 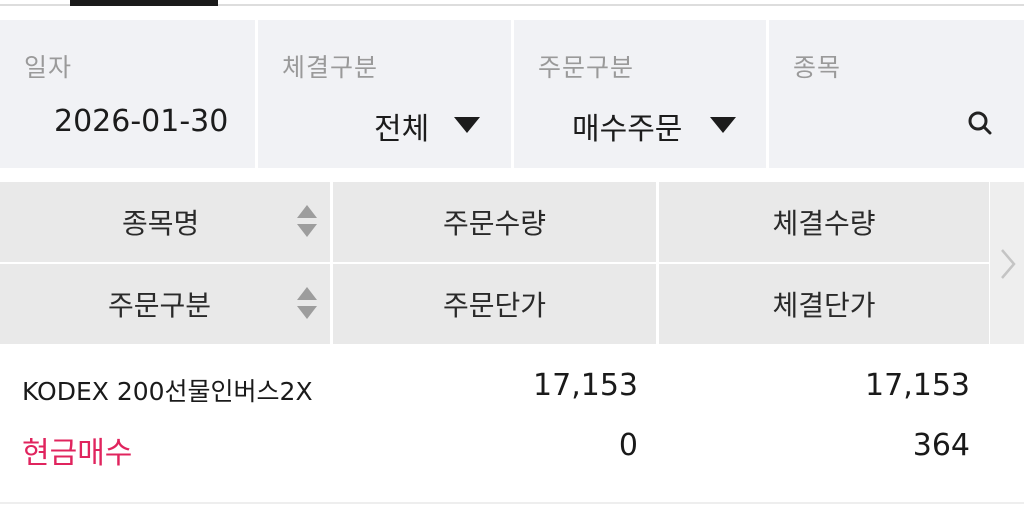 I want to click on execution-type-label: 체결구분, so click(x=330, y=67).